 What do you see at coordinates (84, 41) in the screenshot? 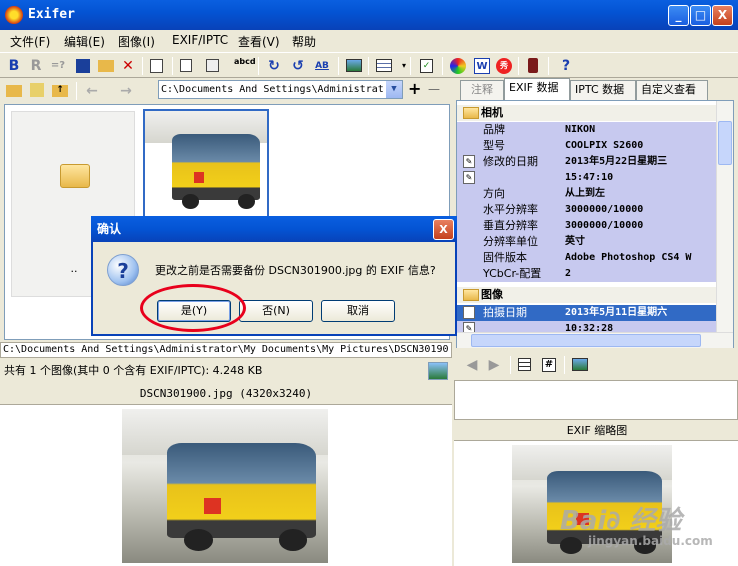
I see `menu-edit: 编辑(E)` at bounding box center [84, 41].